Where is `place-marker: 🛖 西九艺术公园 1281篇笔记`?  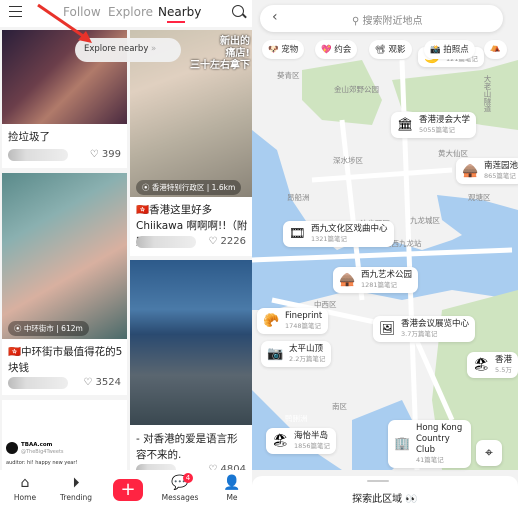
place-marker: 🛖 西九艺术公园 1281篇笔记 is located at coordinates (376, 280).